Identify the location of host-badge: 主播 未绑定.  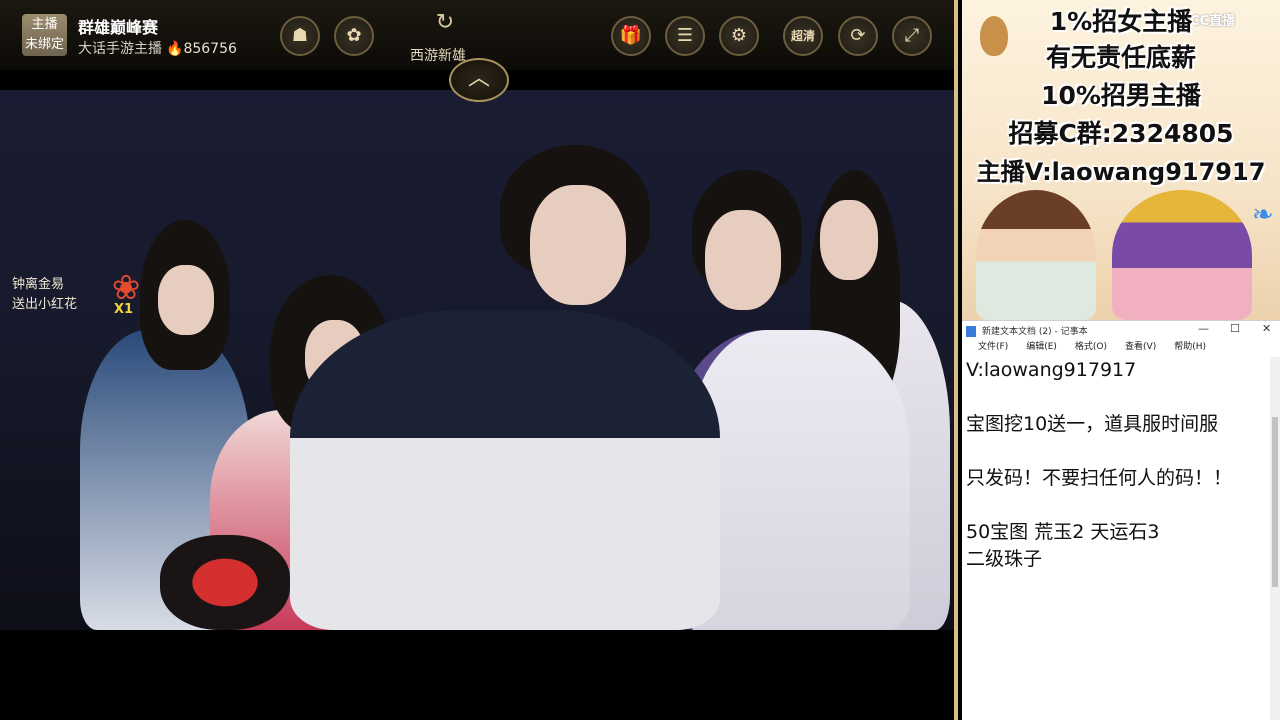
(44, 35).